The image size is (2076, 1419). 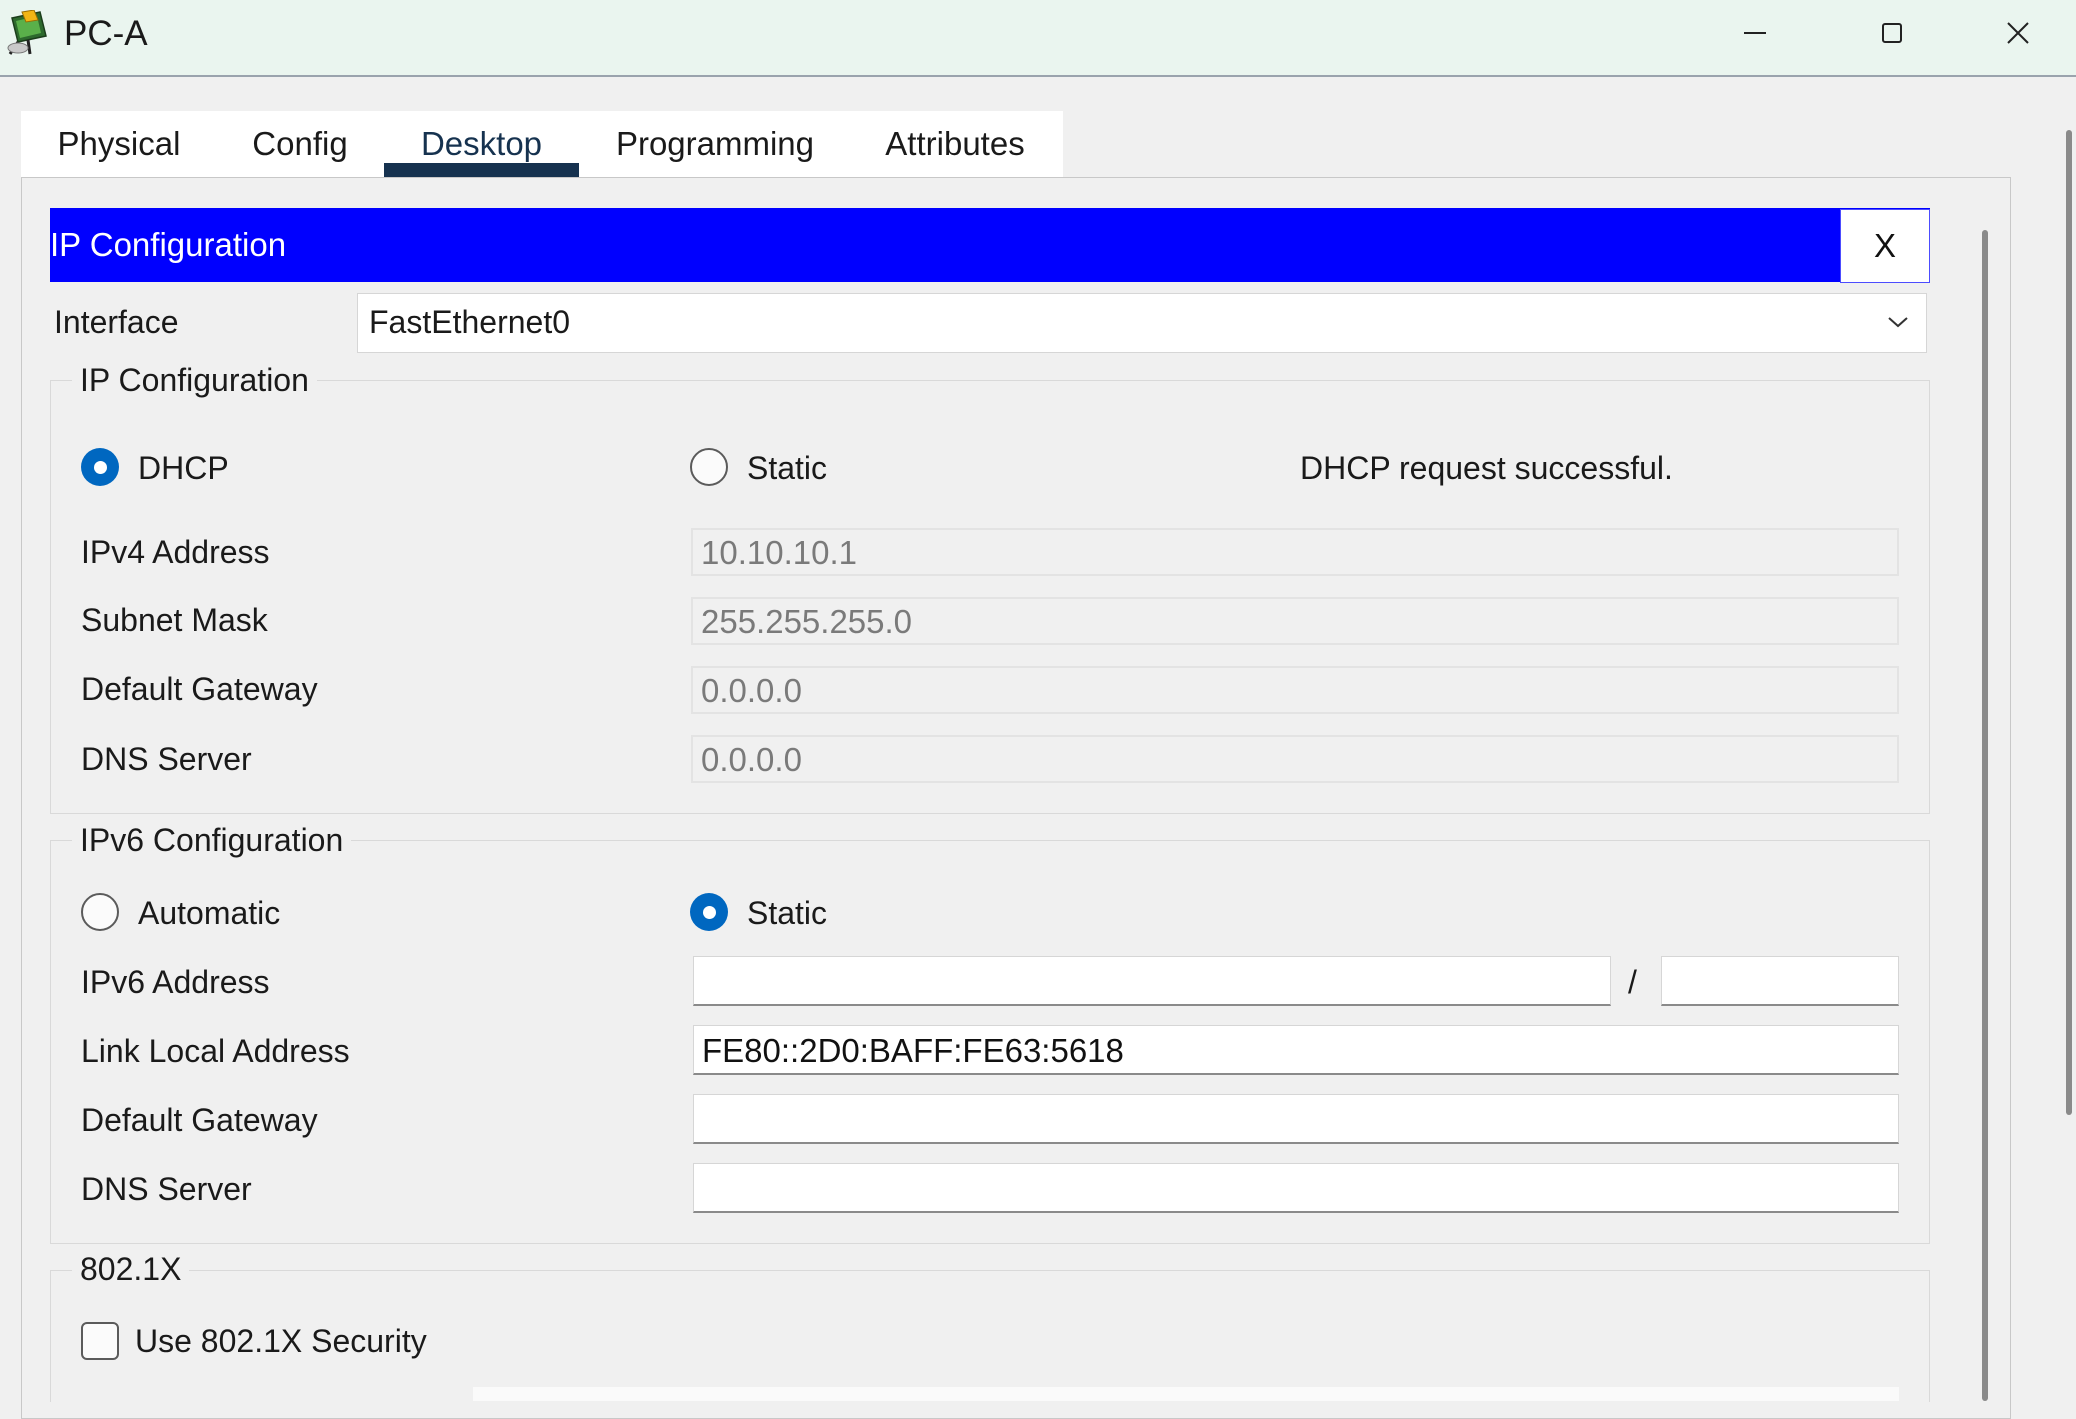 I want to click on outer-scrollbar, so click(x=2069, y=622).